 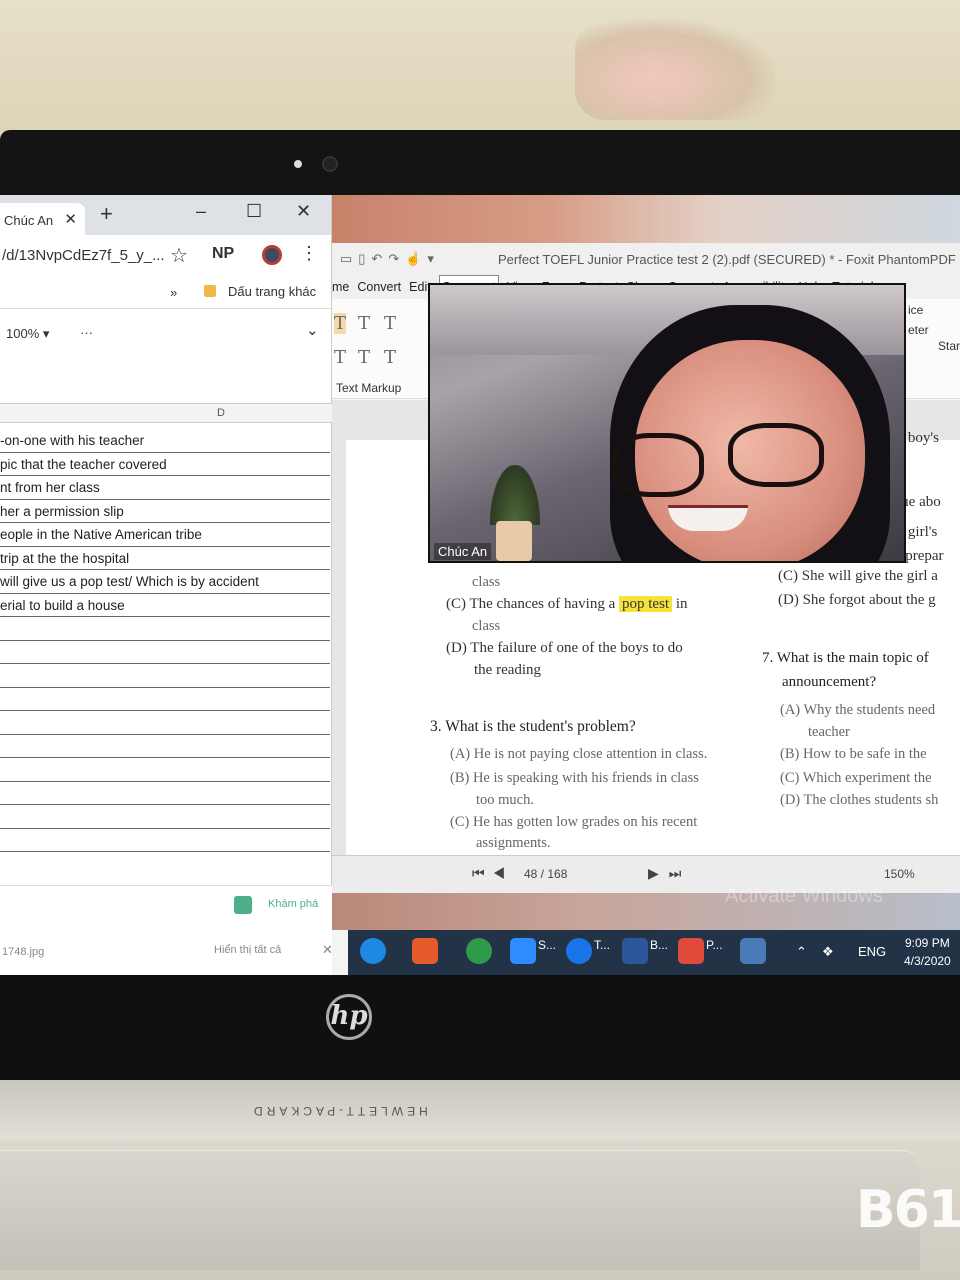 I want to click on ribbon-group-label: Text Markup, so click(x=369, y=388).